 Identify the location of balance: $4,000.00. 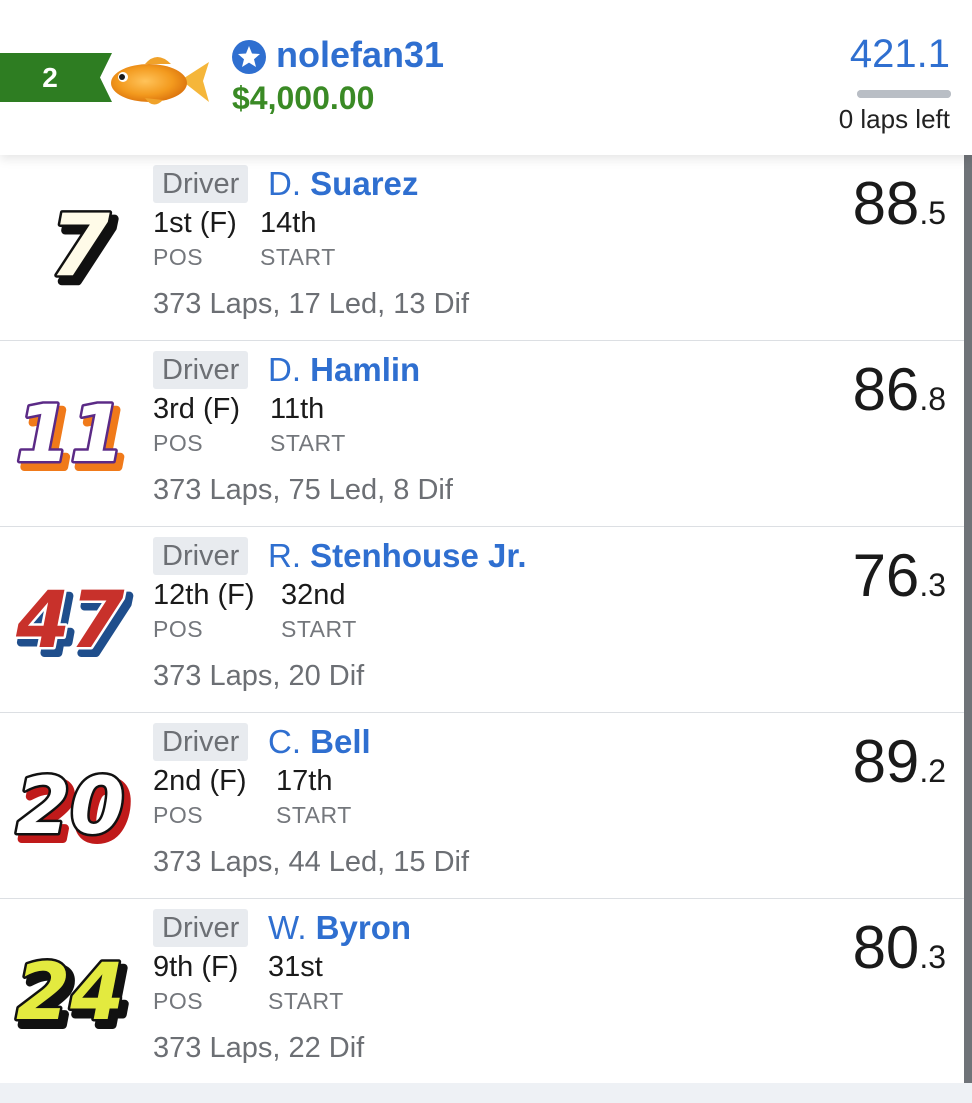
(303, 98).